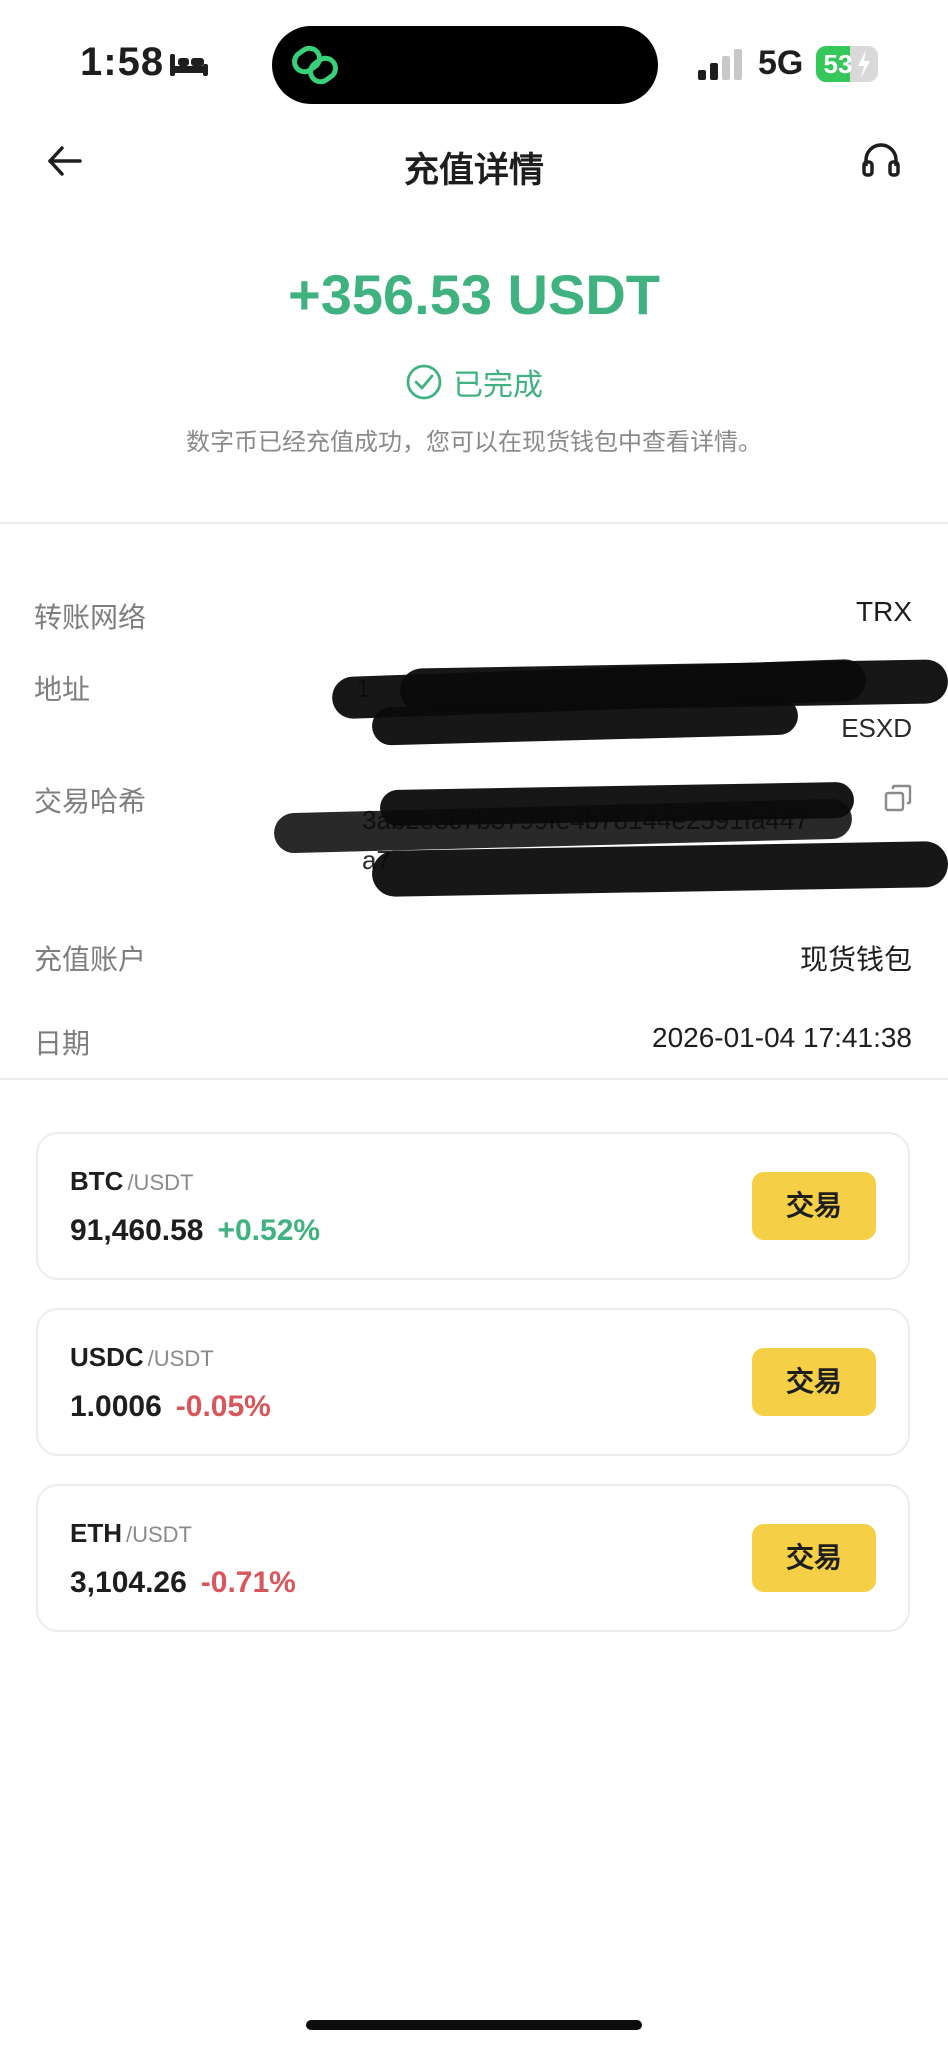 The image size is (948, 2048). I want to click on pair-base: USDC, so click(107, 1357).